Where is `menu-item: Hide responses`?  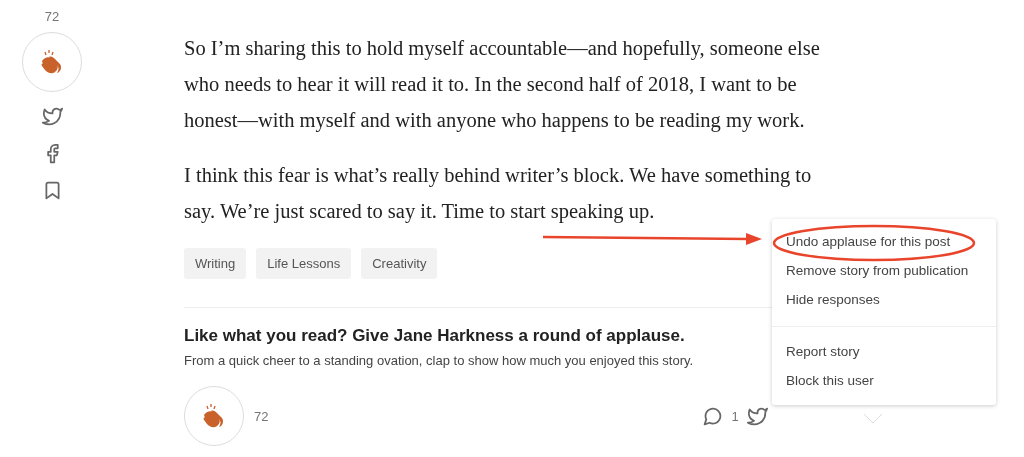
menu-item: Hide responses is located at coordinates (884, 299).